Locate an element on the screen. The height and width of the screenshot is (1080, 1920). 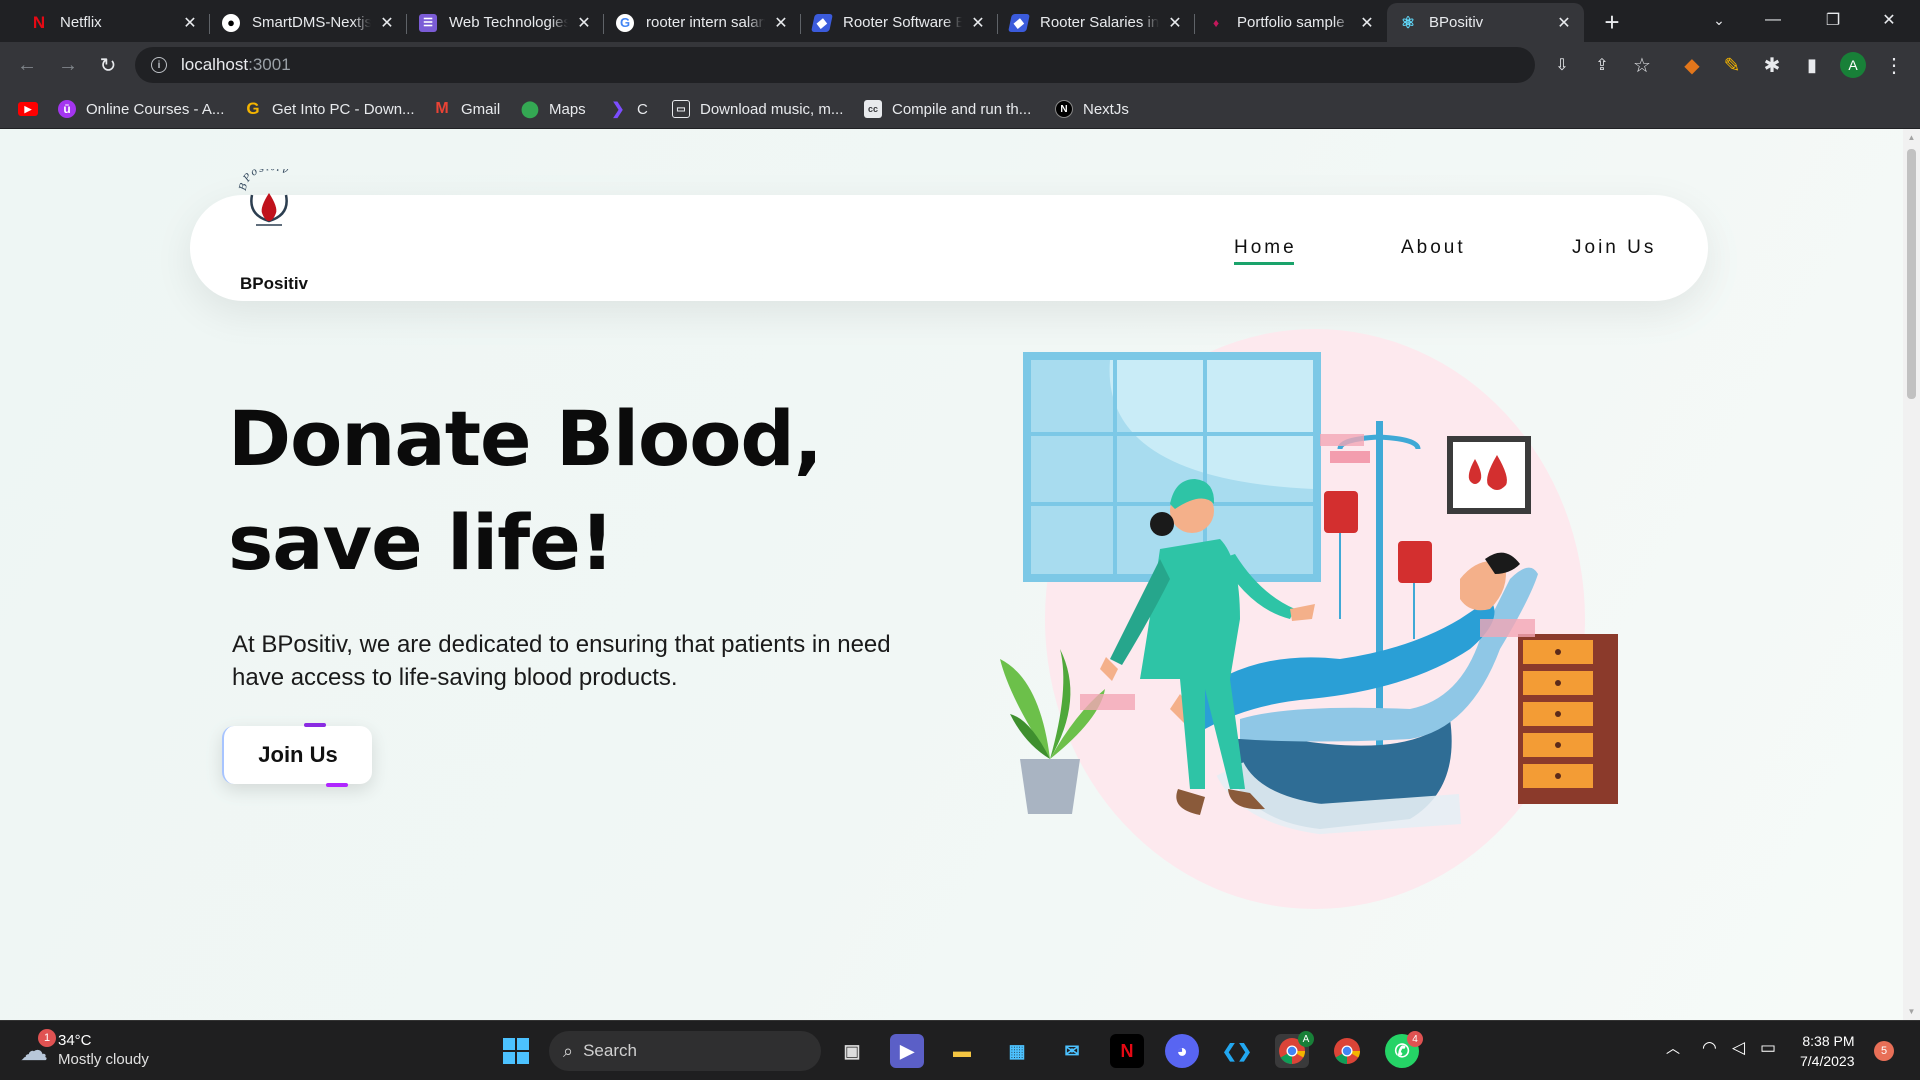
netflix-app-icon: N is located at coordinates (1127, 1051).